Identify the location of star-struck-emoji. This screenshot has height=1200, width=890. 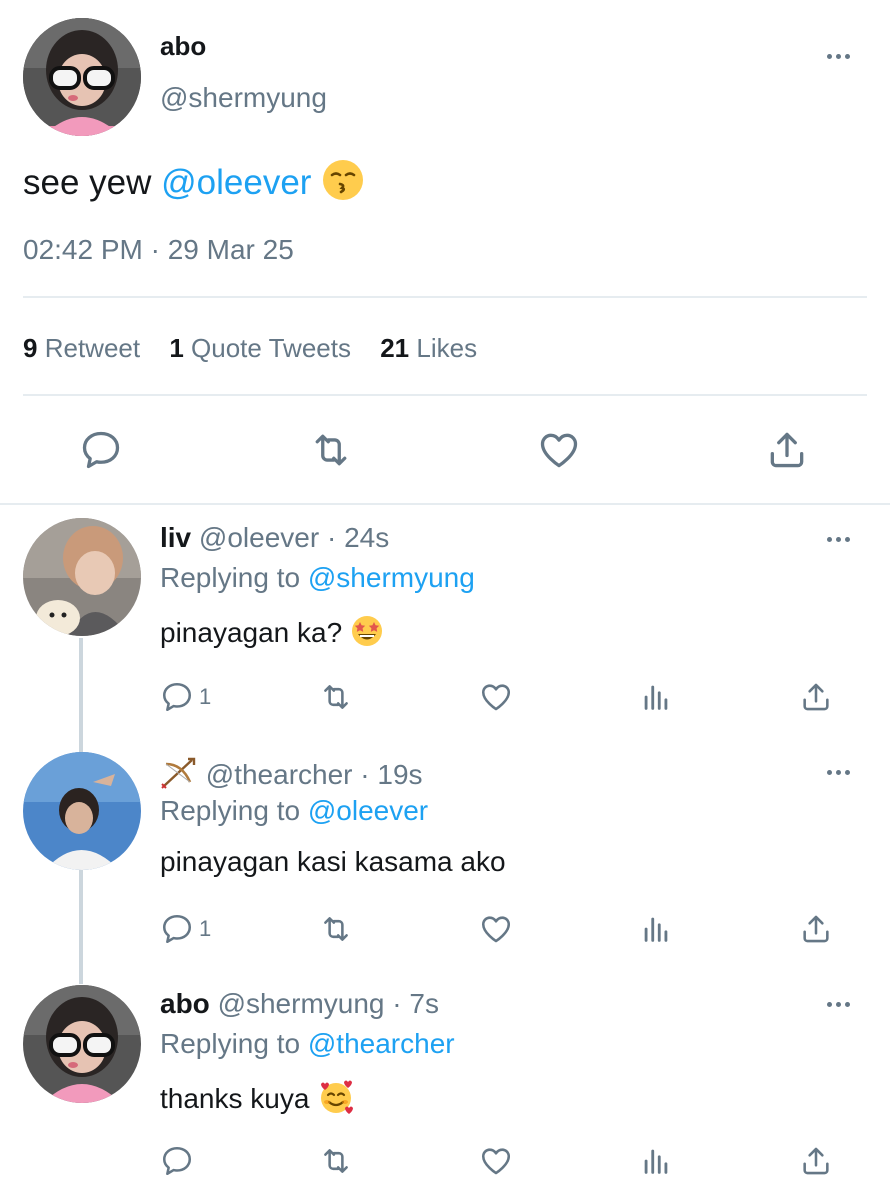
(367, 634).